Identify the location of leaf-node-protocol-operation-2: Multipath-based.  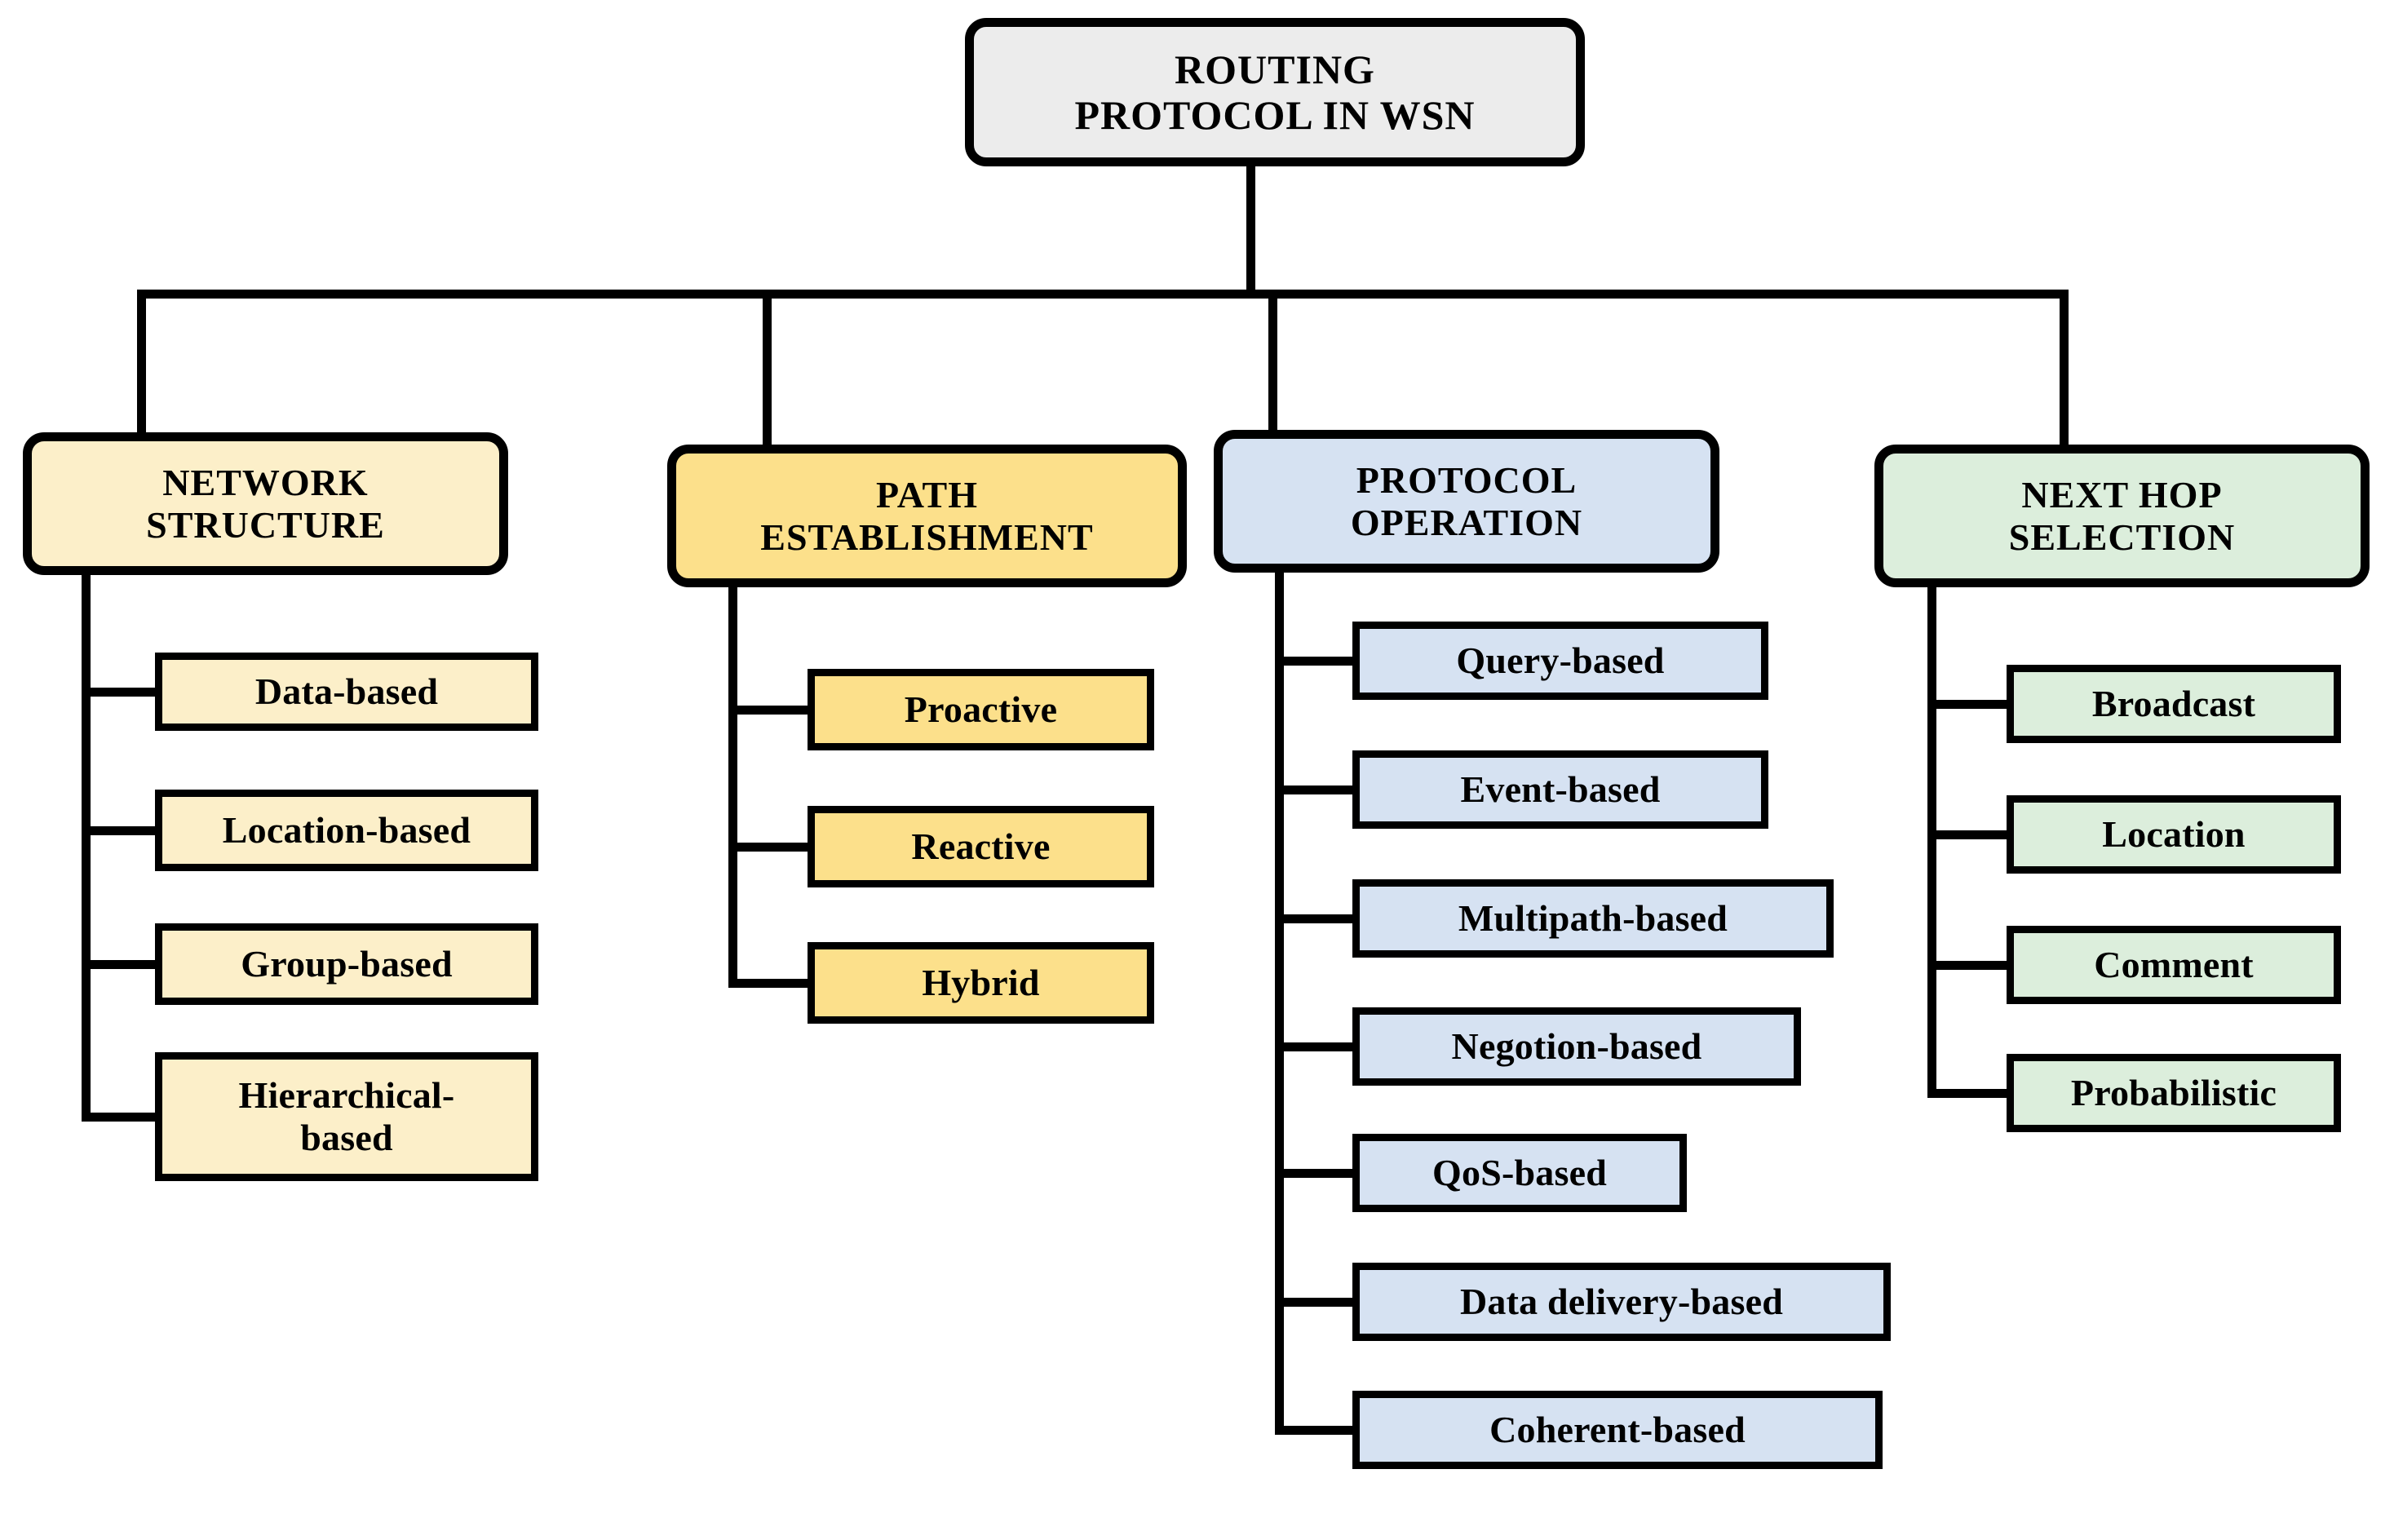
(1593, 919).